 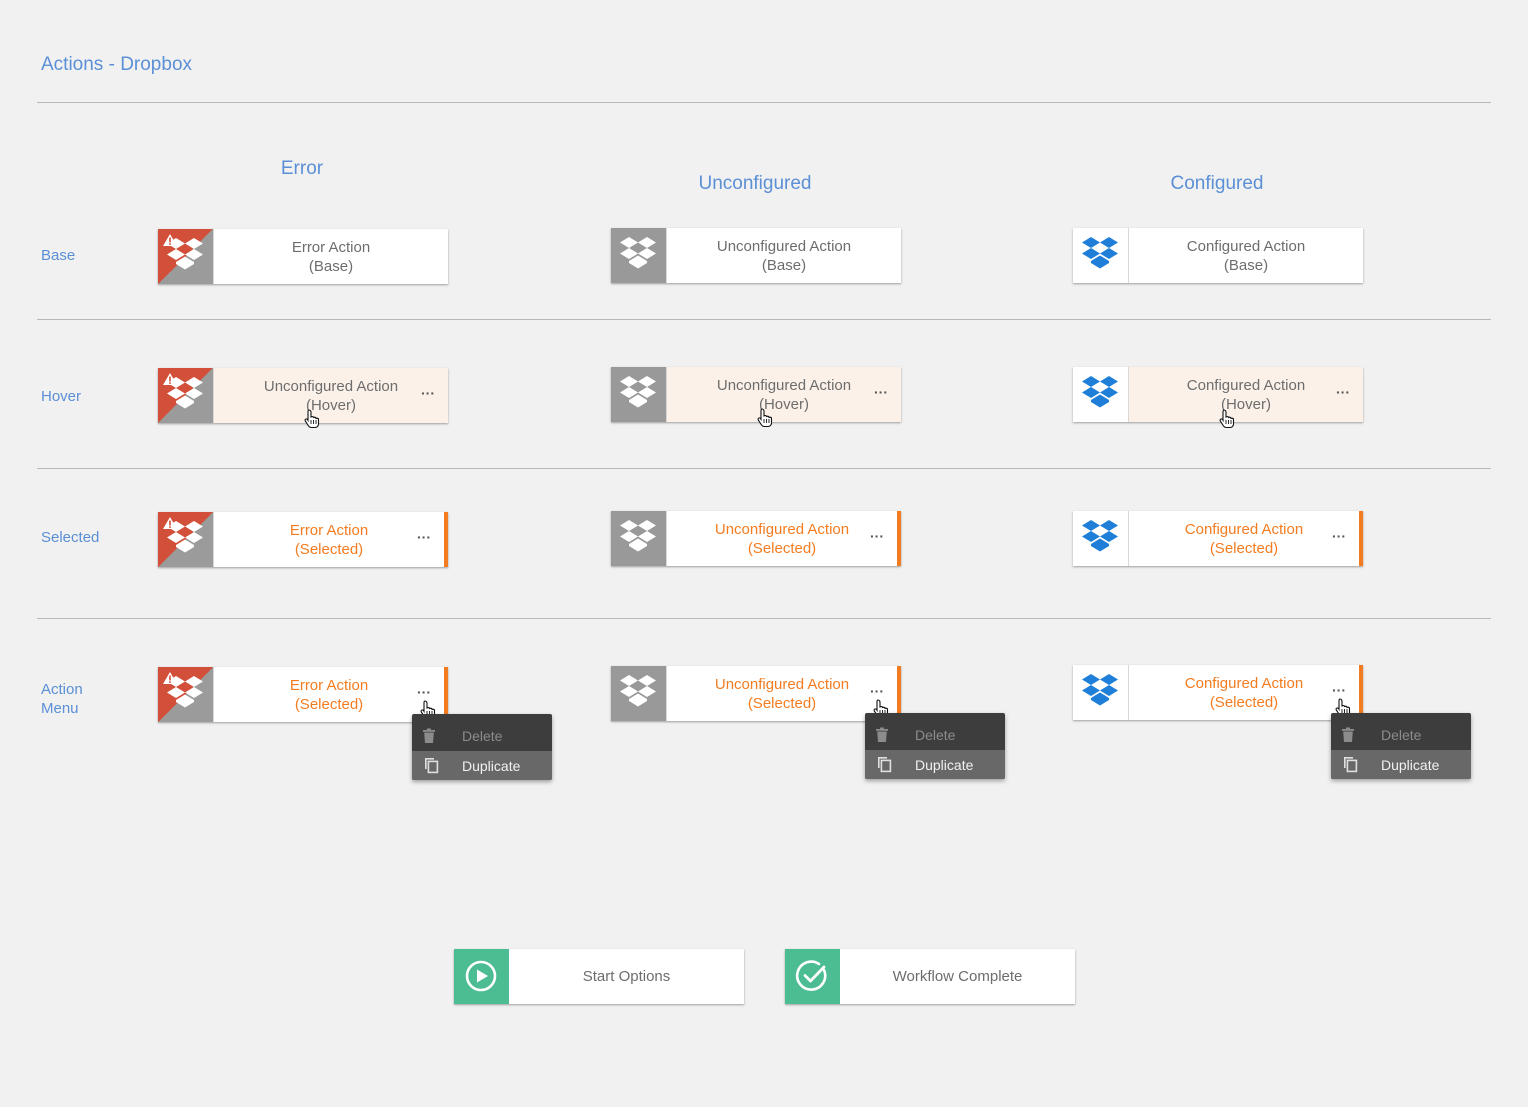 I want to click on page-title: Actions - Dropbox, so click(x=117, y=64).